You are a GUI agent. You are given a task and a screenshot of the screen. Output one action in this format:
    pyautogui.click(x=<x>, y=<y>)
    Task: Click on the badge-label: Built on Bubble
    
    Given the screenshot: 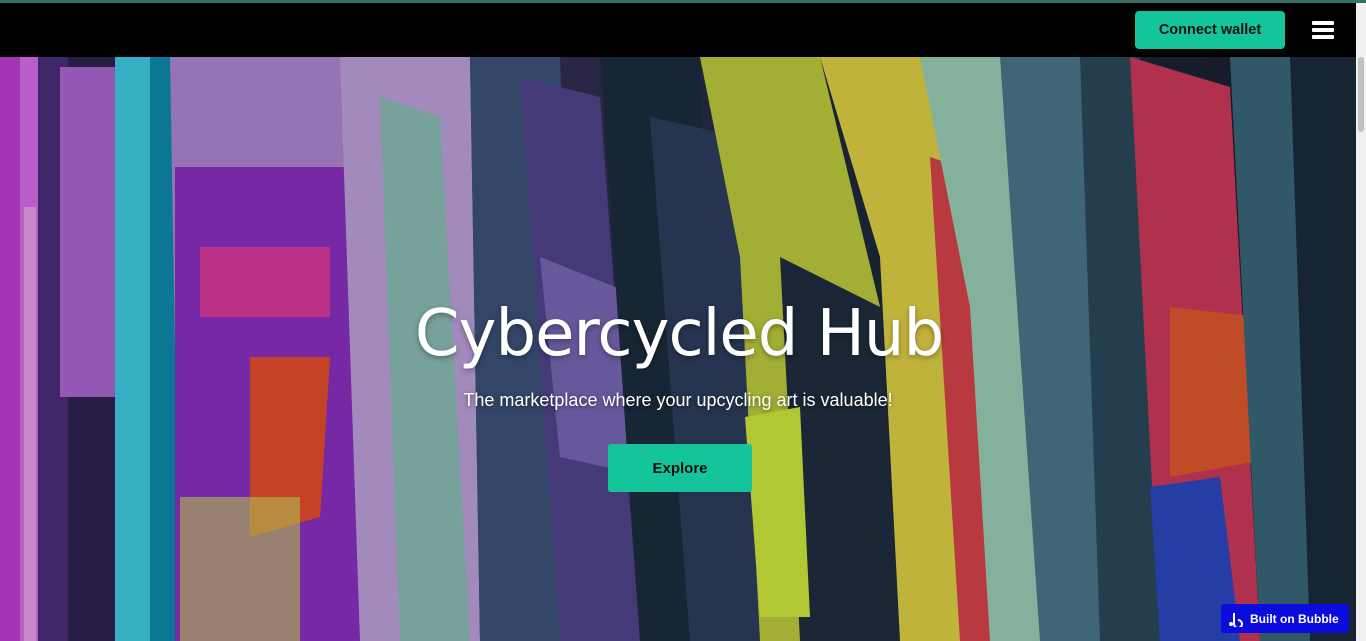 What is the action you would take?
    pyautogui.click(x=1294, y=618)
    